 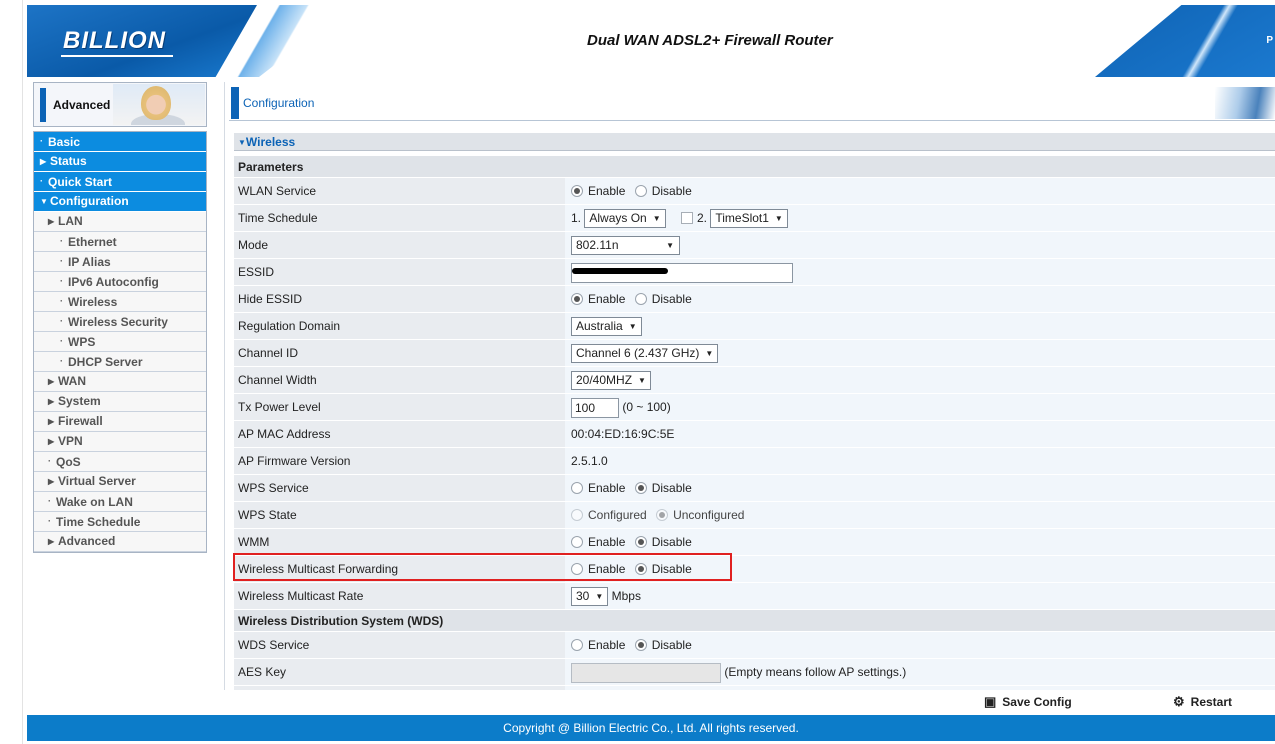 I want to click on sidebar-item-label: Wireless Security, so click(x=118, y=322).